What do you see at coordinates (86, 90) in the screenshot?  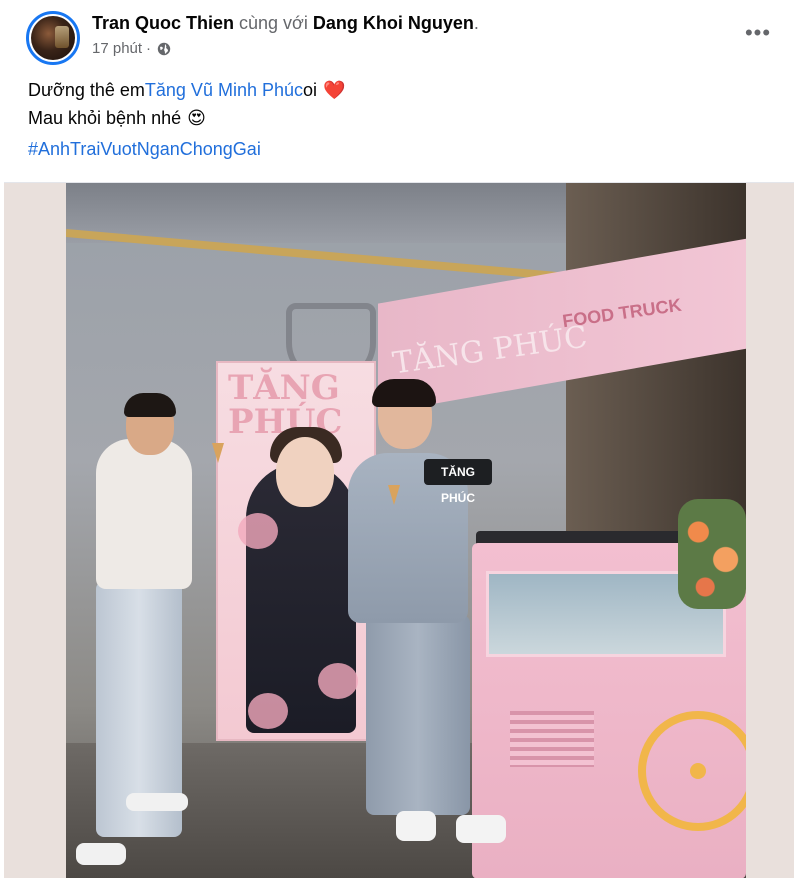 I see `text-prefix: Dưỡng thê em` at bounding box center [86, 90].